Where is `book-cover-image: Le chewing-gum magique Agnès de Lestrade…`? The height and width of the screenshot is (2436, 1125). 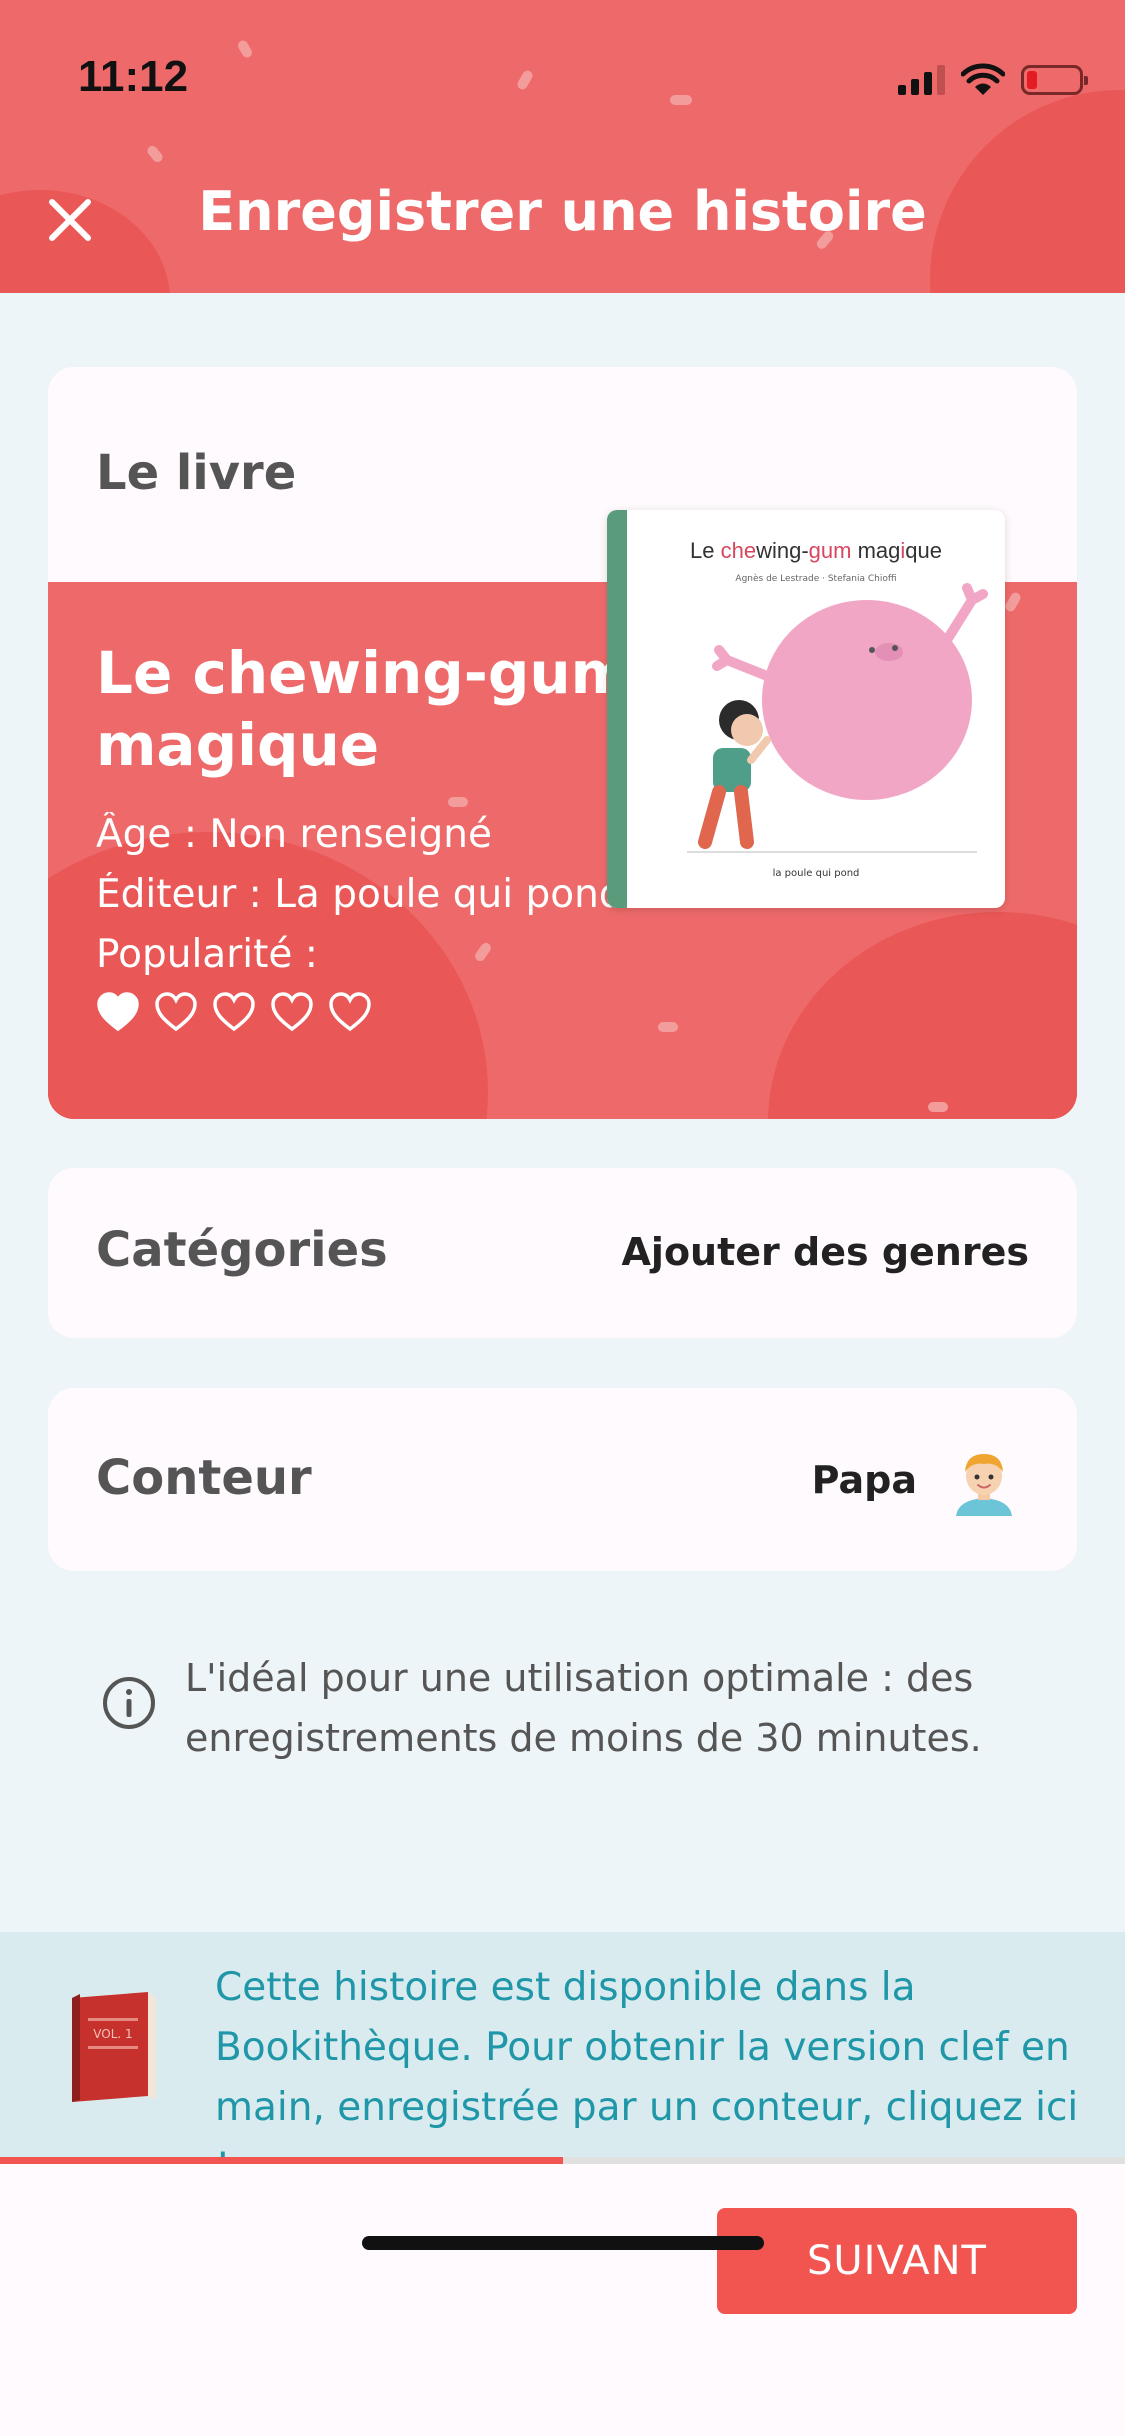 book-cover-image: Le chewing-gum magique Agnès de Lestrade… is located at coordinates (806, 709).